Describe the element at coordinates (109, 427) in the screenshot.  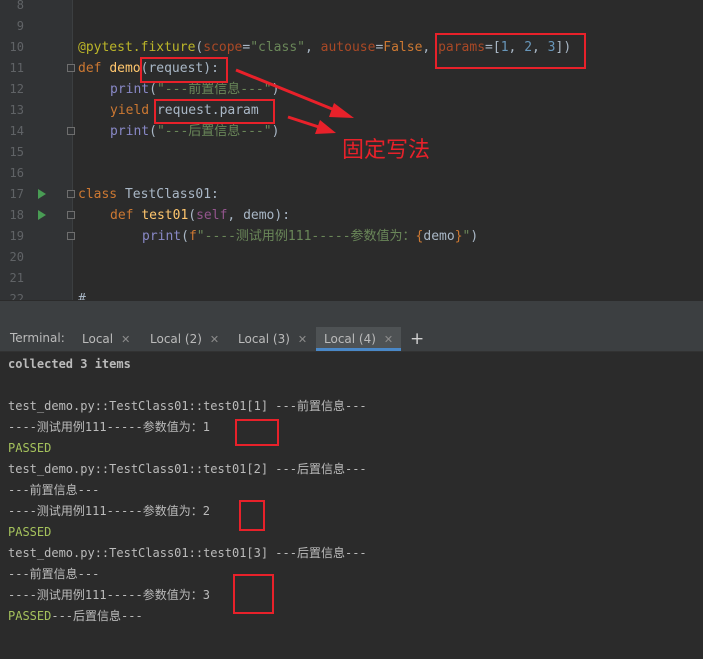
I see `terminal-line: ----测试用例111-----参数值为：1` at that location.